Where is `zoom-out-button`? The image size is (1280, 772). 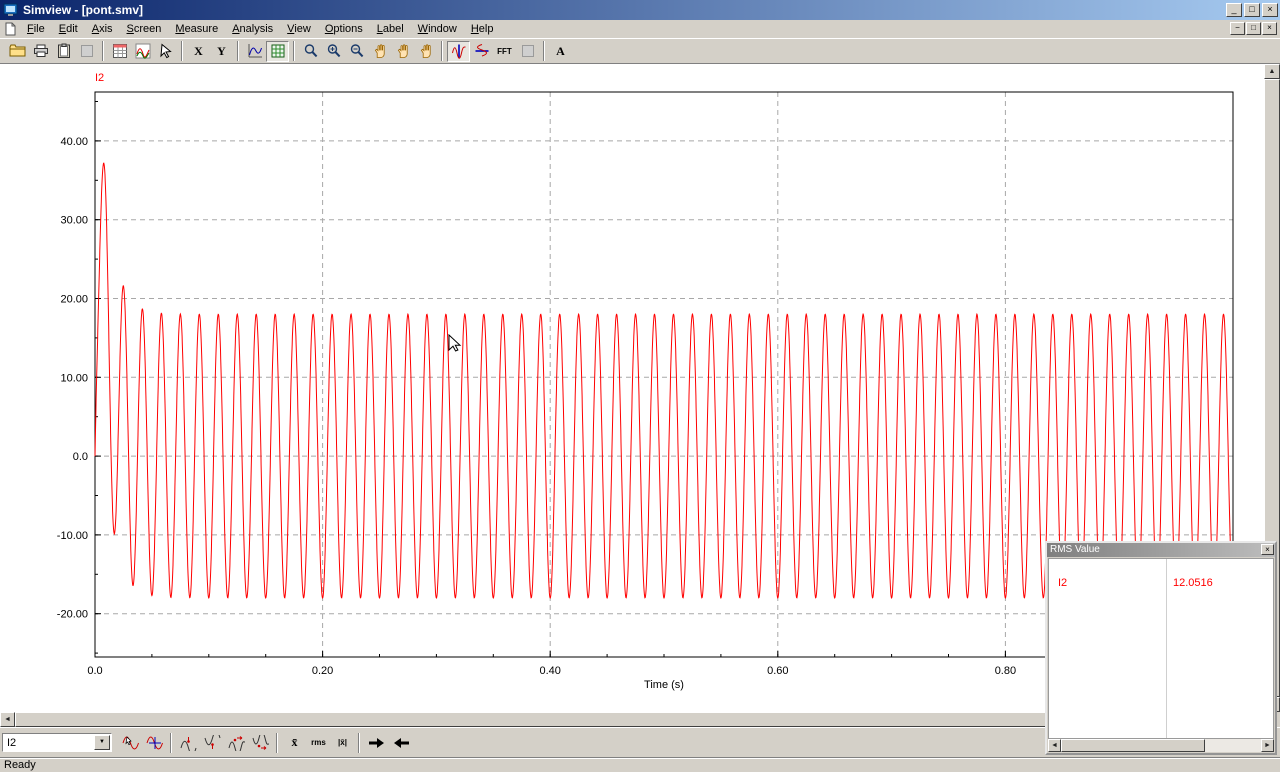
zoom-out-button is located at coordinates (356, 51).